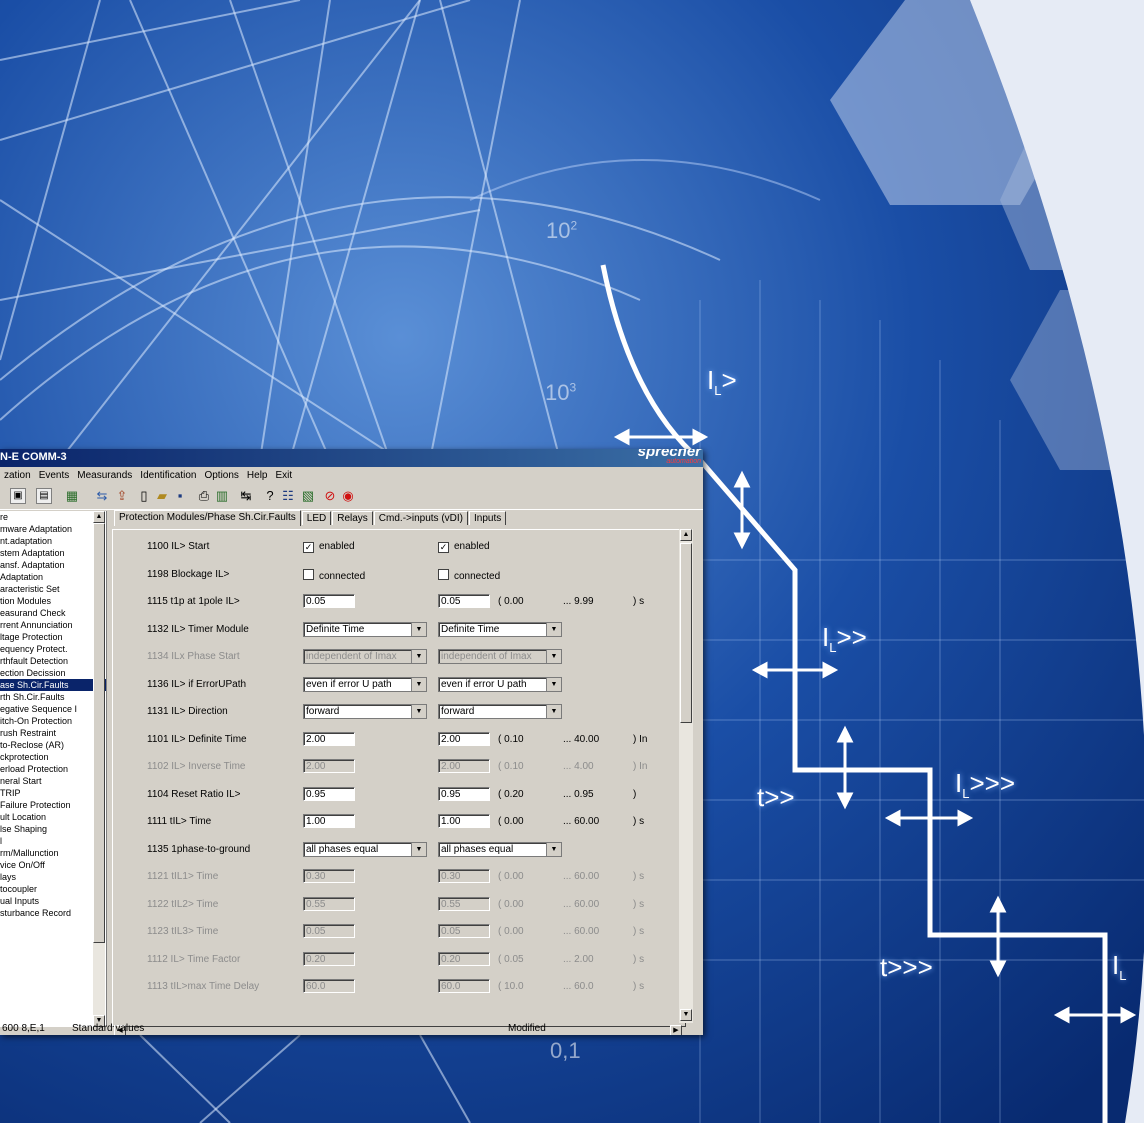  I want to click on menu-item-exit: Exit, so click(284, 474).